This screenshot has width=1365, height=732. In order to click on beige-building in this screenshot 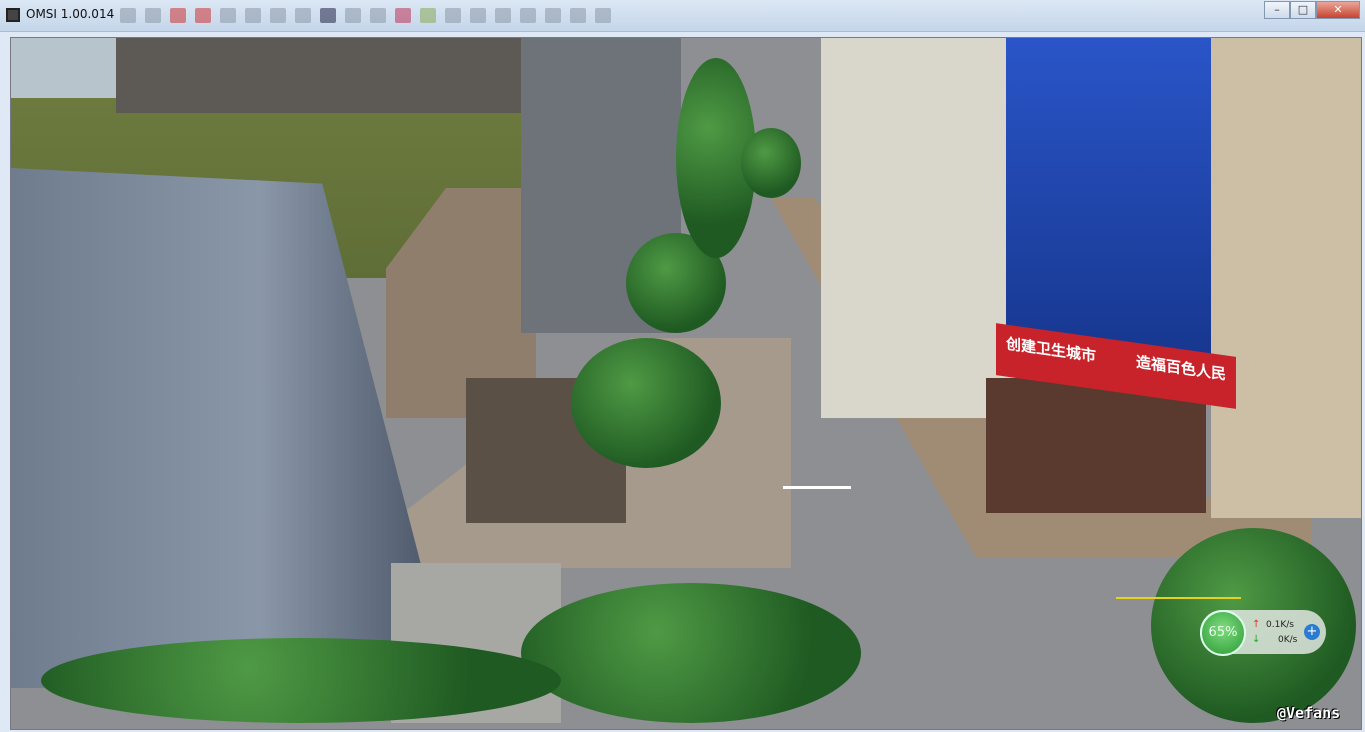, I will do `click(1286, 278)`.